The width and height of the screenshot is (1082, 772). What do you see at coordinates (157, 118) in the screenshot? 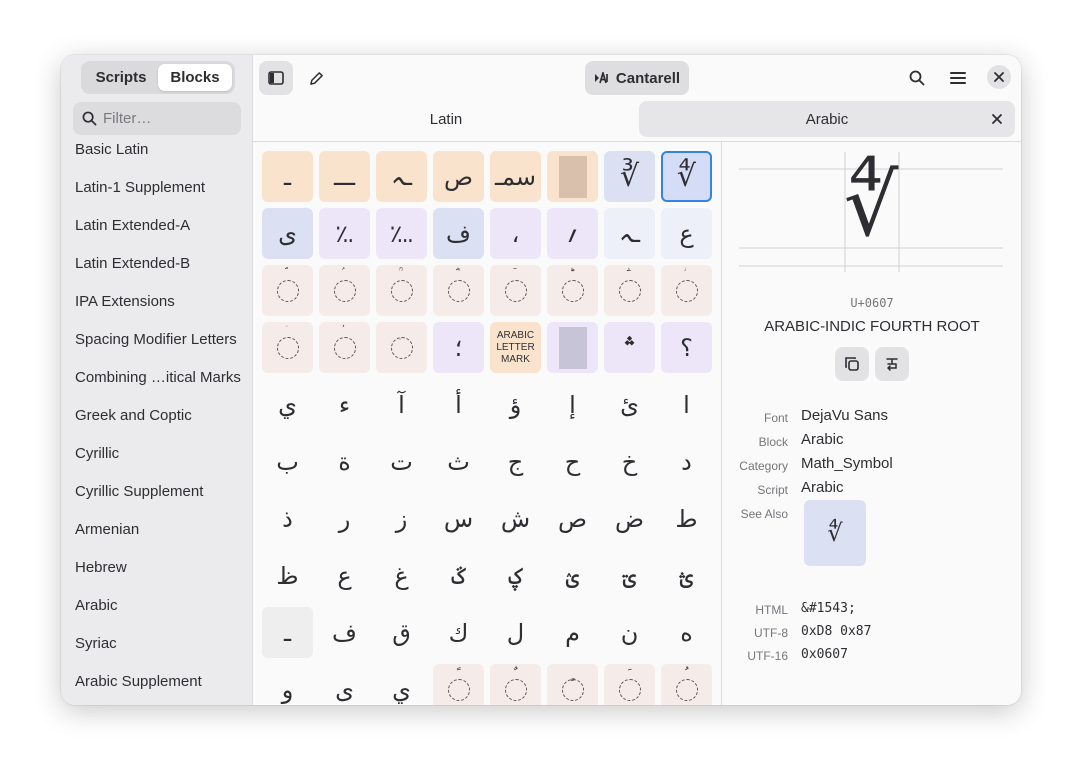
I see `filter-field` at bounding box center [157, 118].